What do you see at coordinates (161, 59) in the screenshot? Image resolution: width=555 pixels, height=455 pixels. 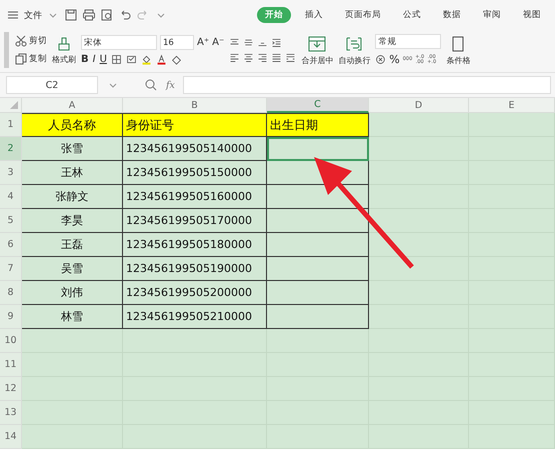 I see `font-color-icon` at bounding box center [161, 59].